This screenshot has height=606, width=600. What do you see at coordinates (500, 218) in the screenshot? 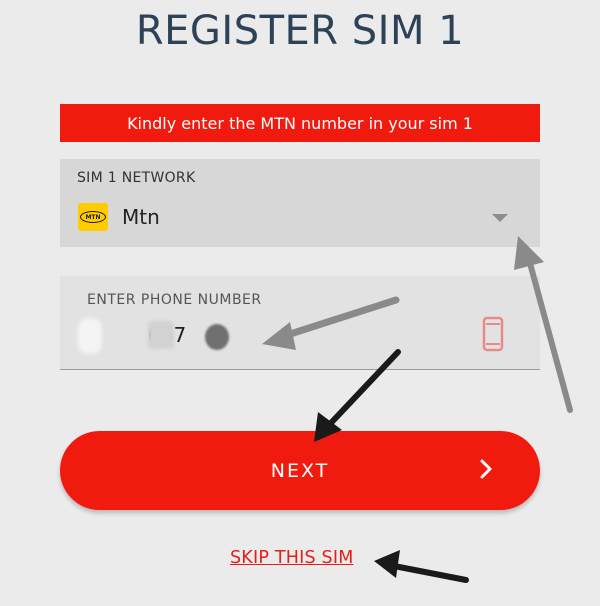
I see `dropdown-caret-icon` at bounding box center [500, 218].